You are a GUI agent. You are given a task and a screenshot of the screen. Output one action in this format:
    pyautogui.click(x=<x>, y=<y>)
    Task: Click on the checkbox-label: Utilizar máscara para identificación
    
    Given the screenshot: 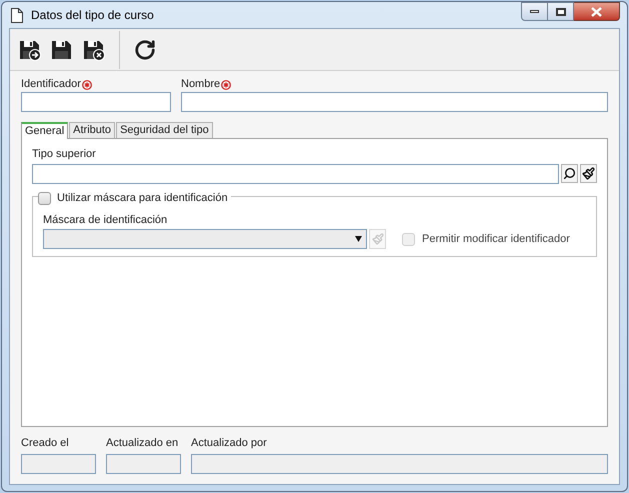 What is the action you would take?
    pyautogui.click(x=142, y=198)
    